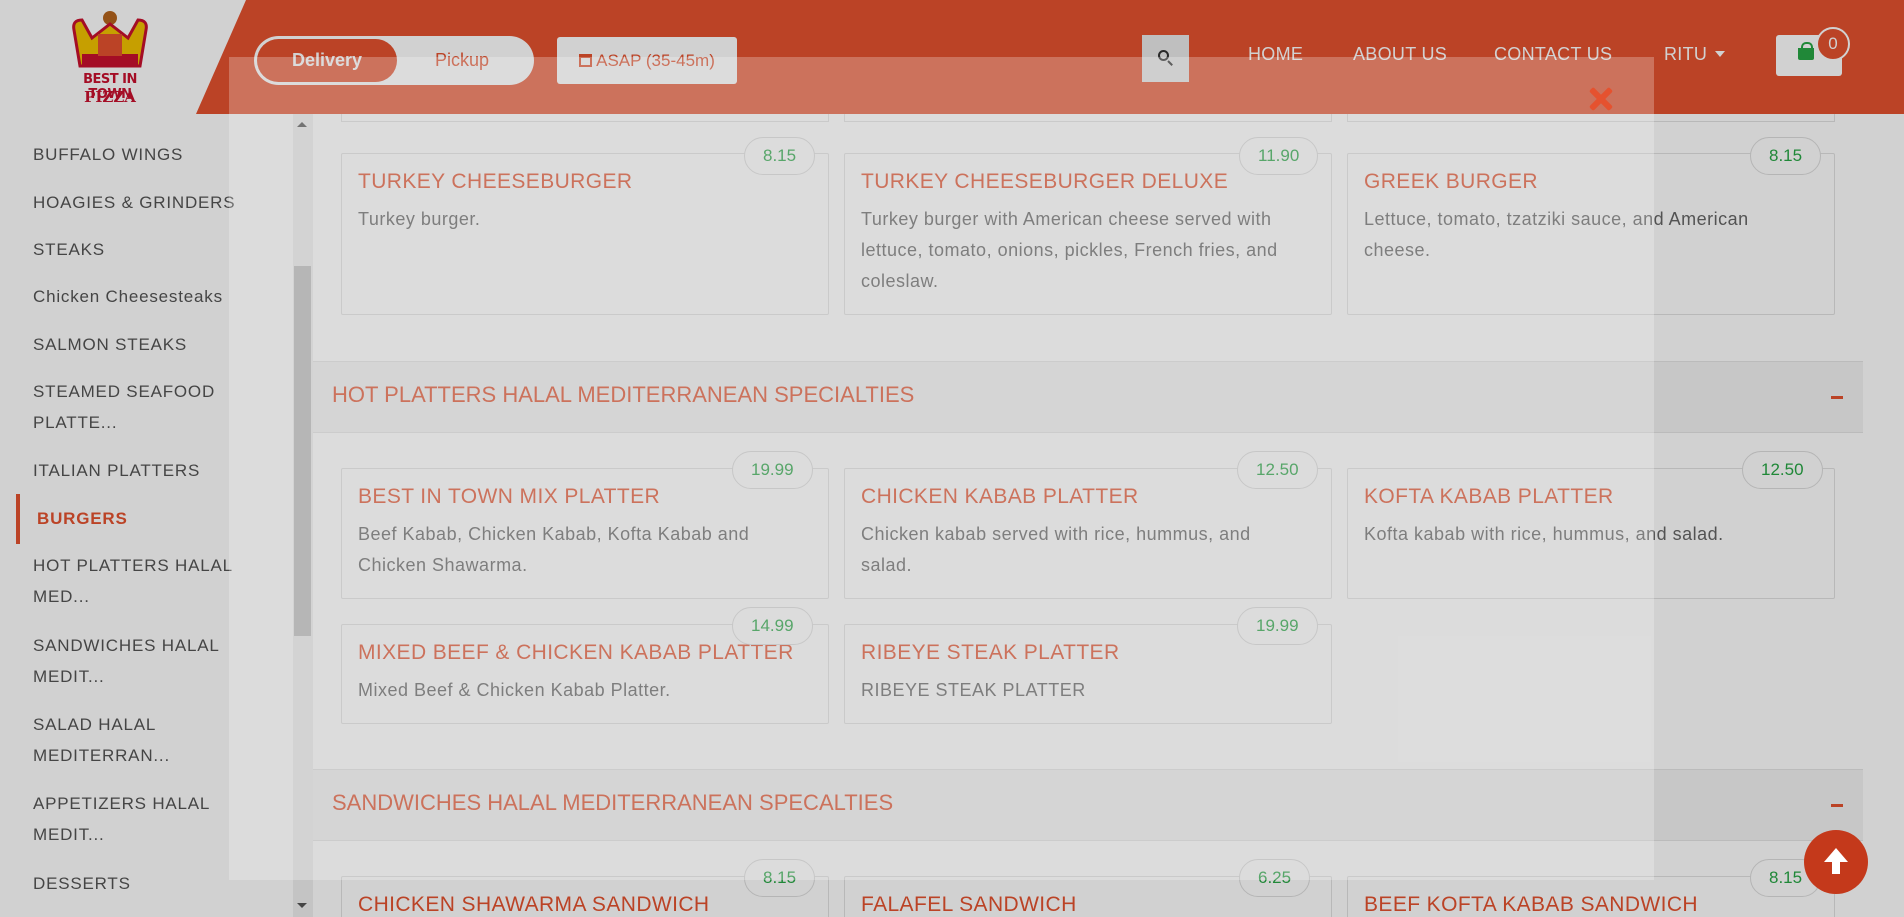  I want to click on scroll-to-top-button, so click(1836, 862).